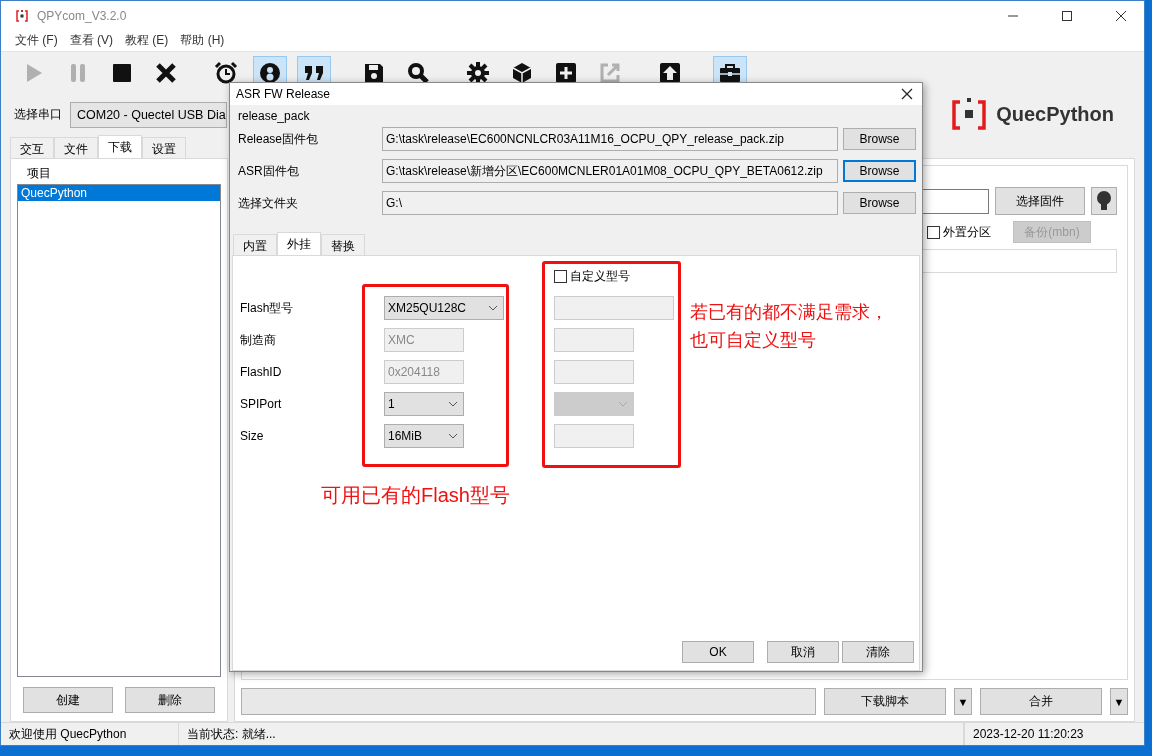  I want to click on dropdown: 16MiB, so click(424, 436).